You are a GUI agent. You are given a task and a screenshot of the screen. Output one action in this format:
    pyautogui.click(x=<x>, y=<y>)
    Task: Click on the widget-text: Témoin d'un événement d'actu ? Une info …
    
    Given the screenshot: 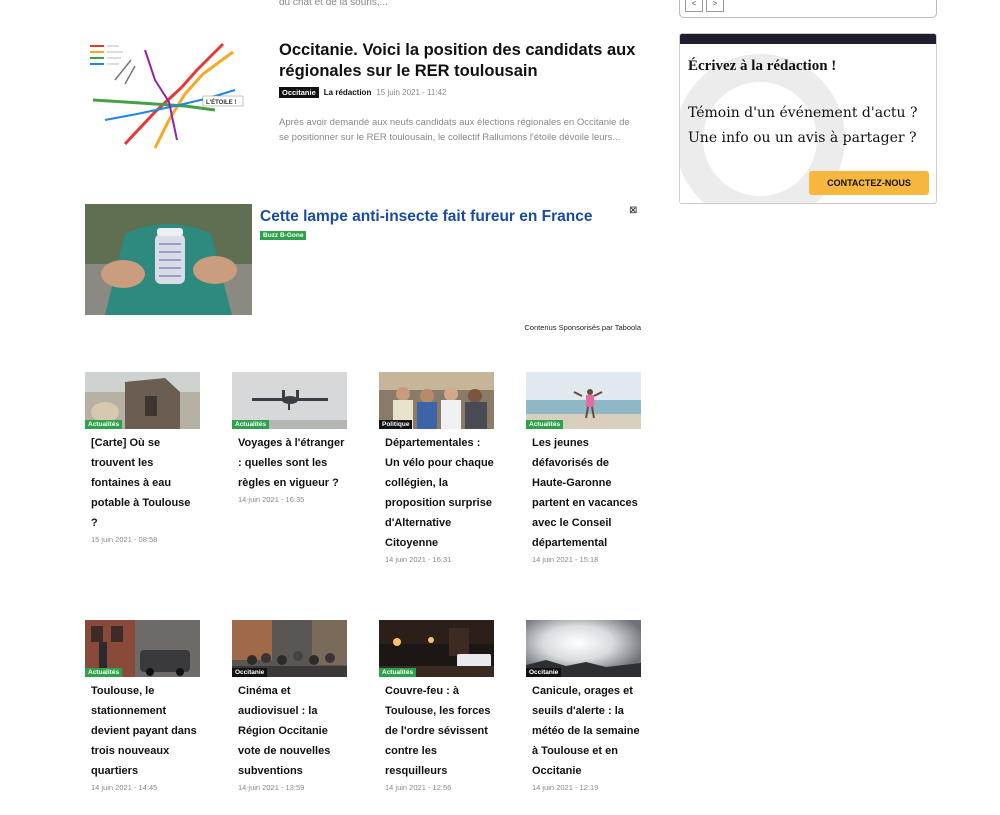 What is the action you would take?
    pyautogui.click(x=803, y=125)
    